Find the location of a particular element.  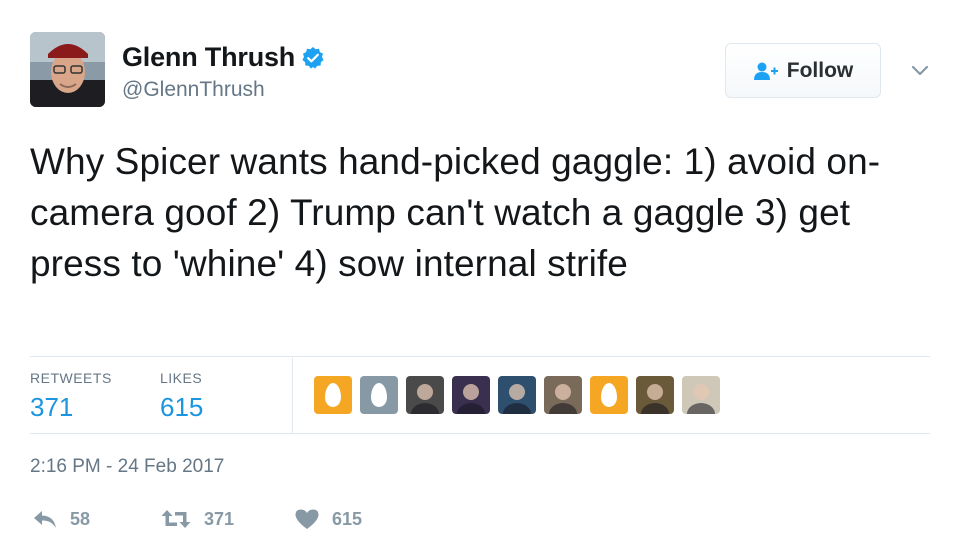

tweet-timestamp: 2:16 PM - 24 Feb 2017 is located at coordinates (127, 467).